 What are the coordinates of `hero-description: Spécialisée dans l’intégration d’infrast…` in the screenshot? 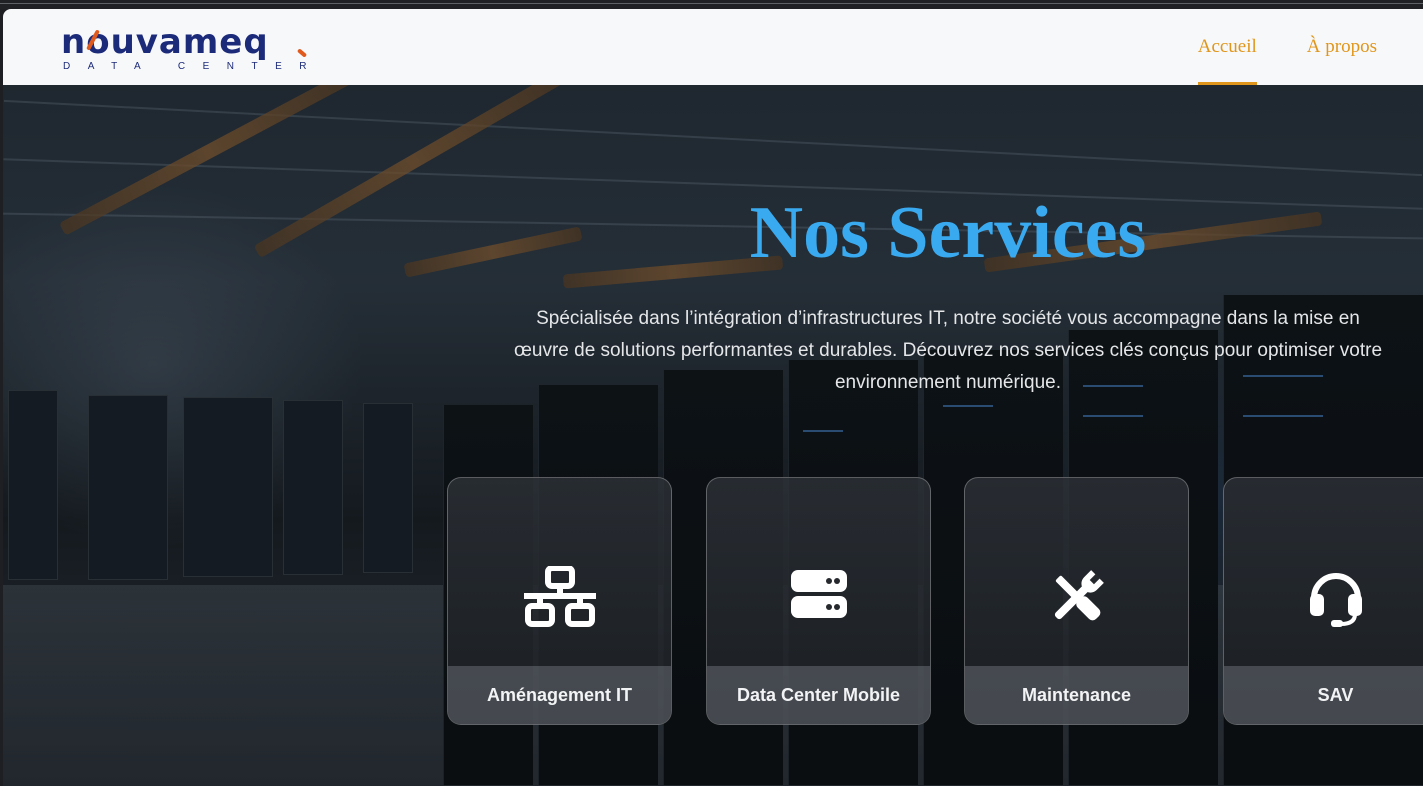 It's located at (948, 350).